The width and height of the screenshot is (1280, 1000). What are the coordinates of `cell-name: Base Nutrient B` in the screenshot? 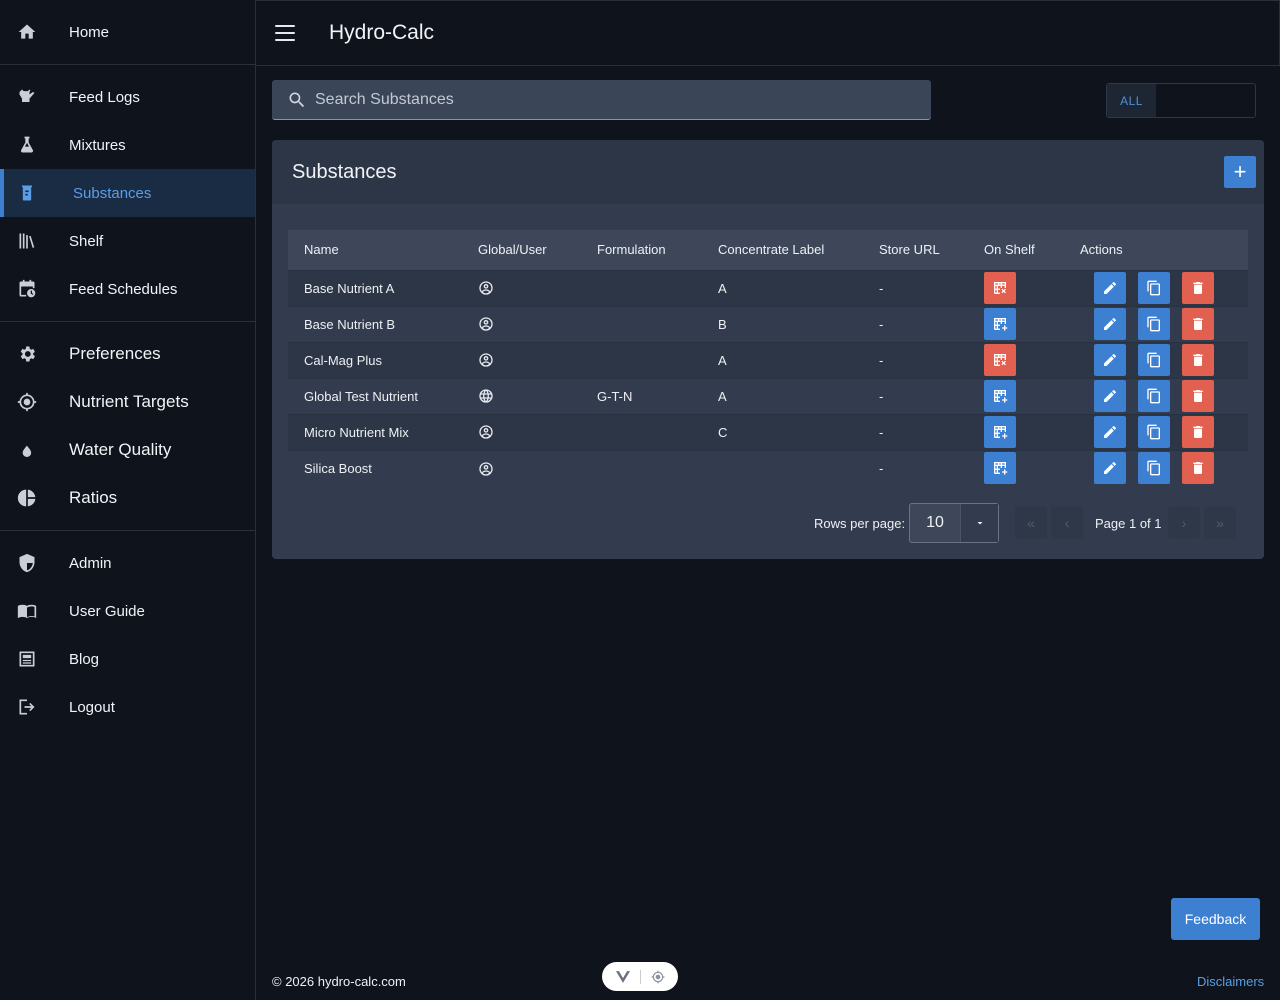 It's located at (350, 324).